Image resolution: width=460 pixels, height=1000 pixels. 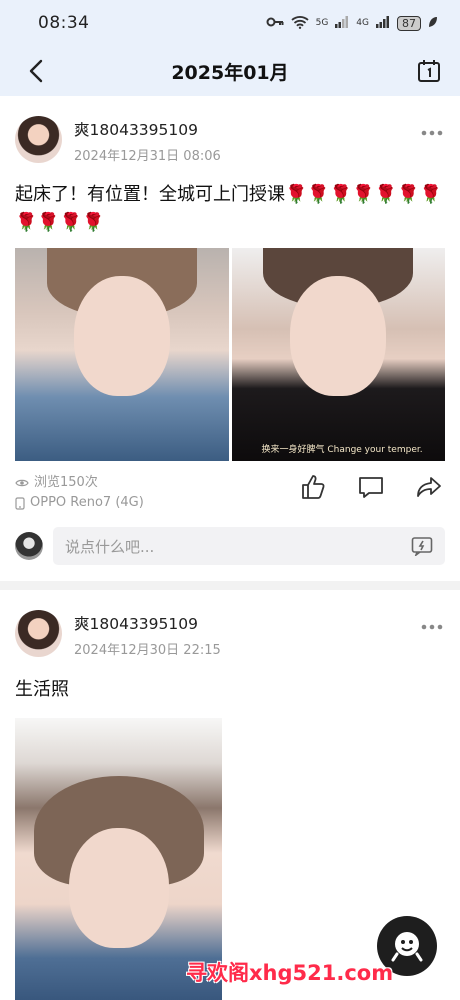 I want to click on key-icon, so click(x=275, y=23).